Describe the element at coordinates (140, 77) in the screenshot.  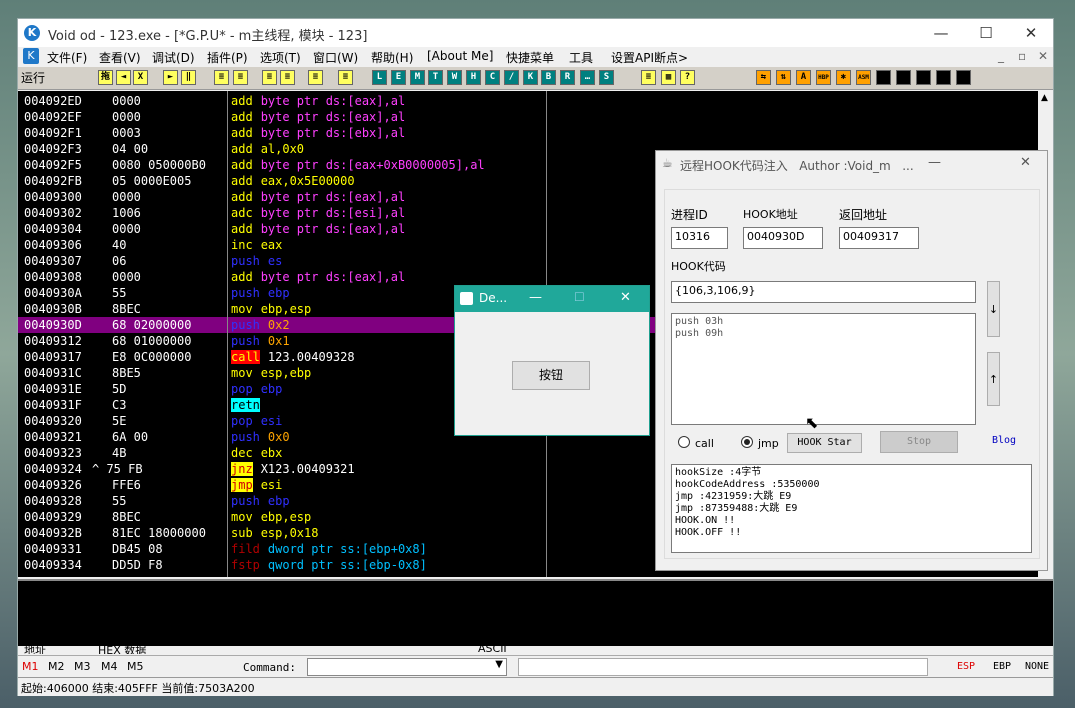
I see `toolbar-button-icon: X` at that location.